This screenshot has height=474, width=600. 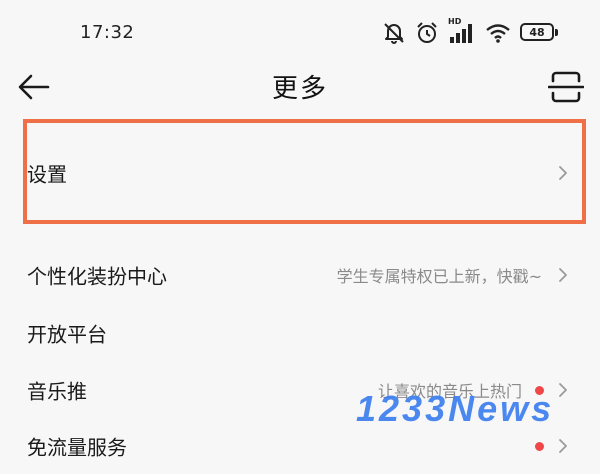 I want to click on menu-item-open-platform: 开放平台, so click(x=300, y=333).